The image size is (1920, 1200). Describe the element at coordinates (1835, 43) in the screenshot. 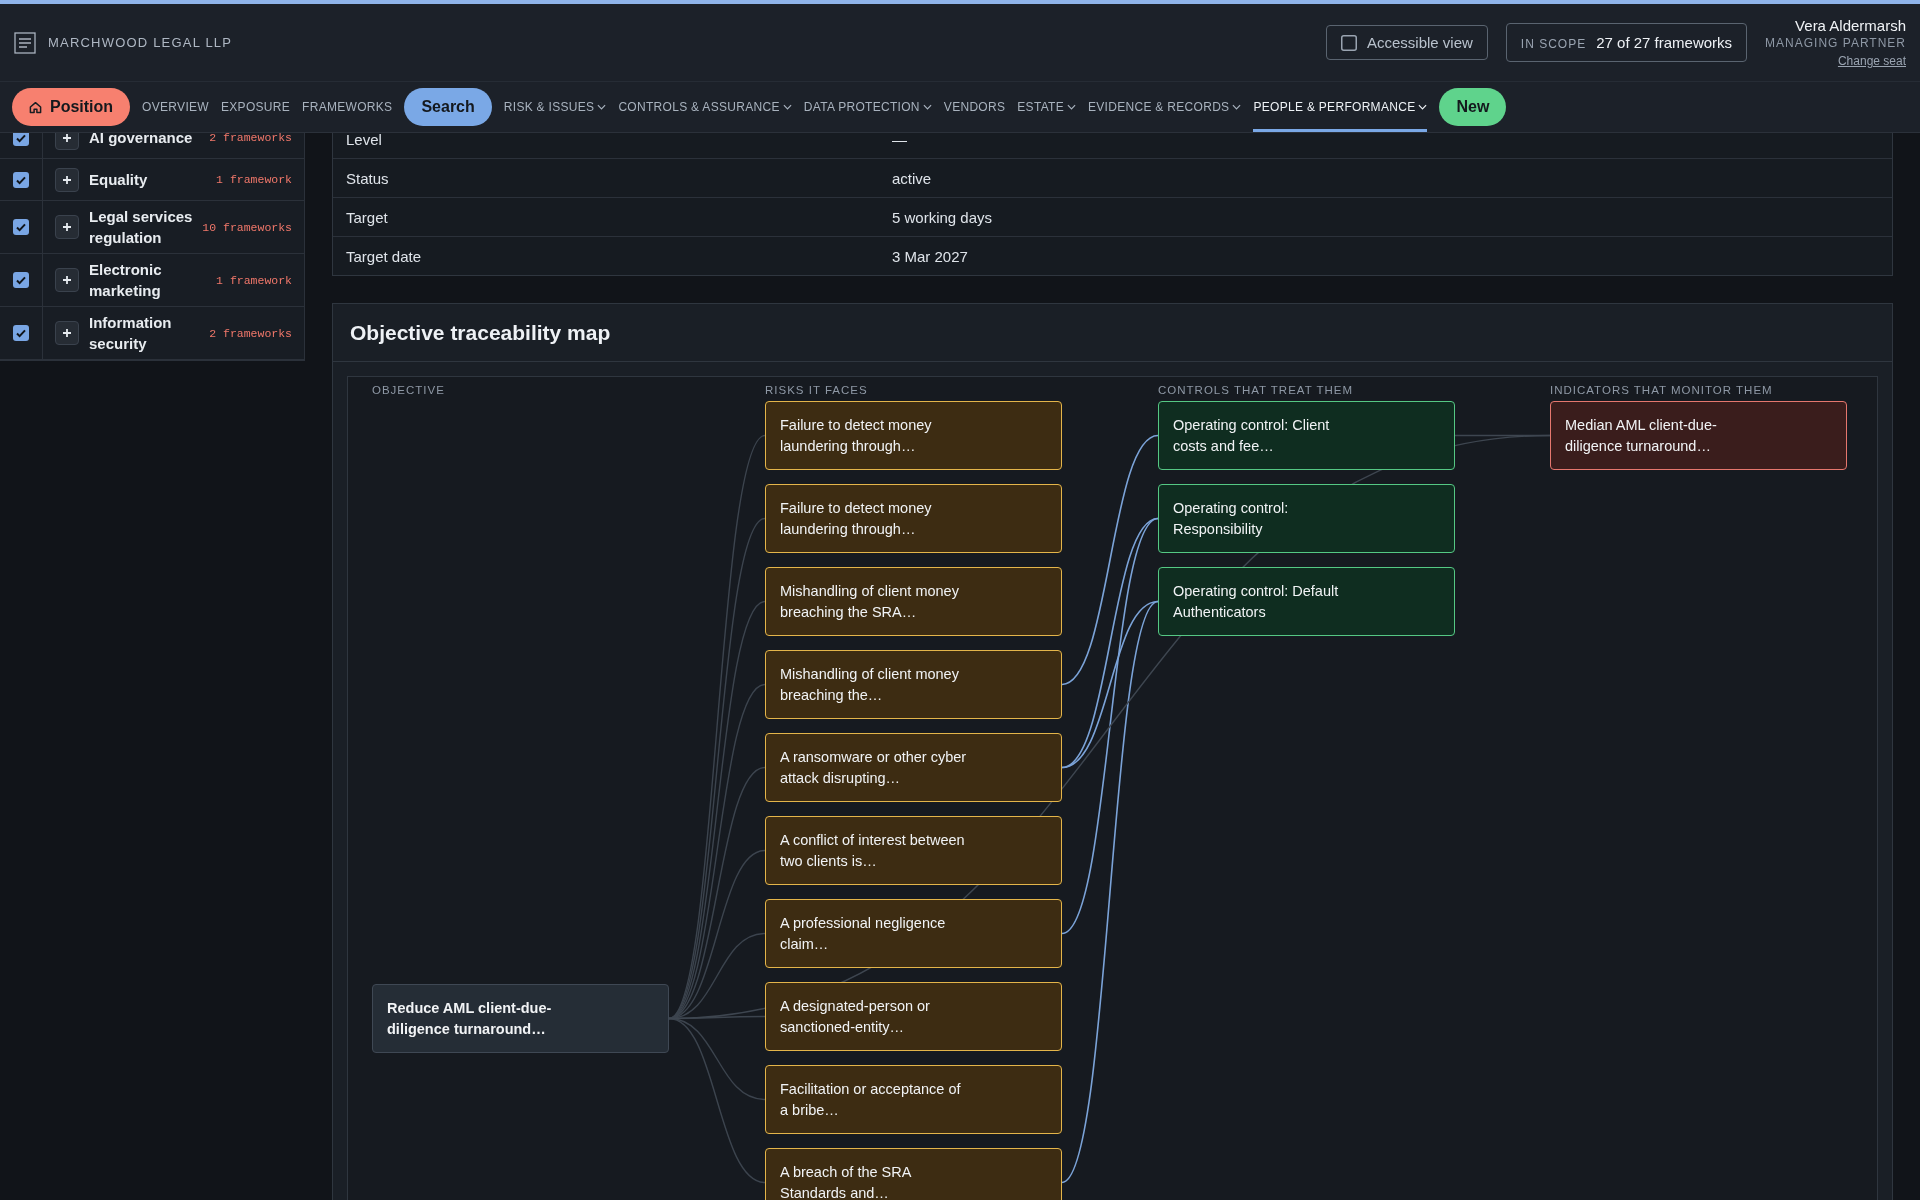

I see `user-role: MANAGING PARTNER` at that location.